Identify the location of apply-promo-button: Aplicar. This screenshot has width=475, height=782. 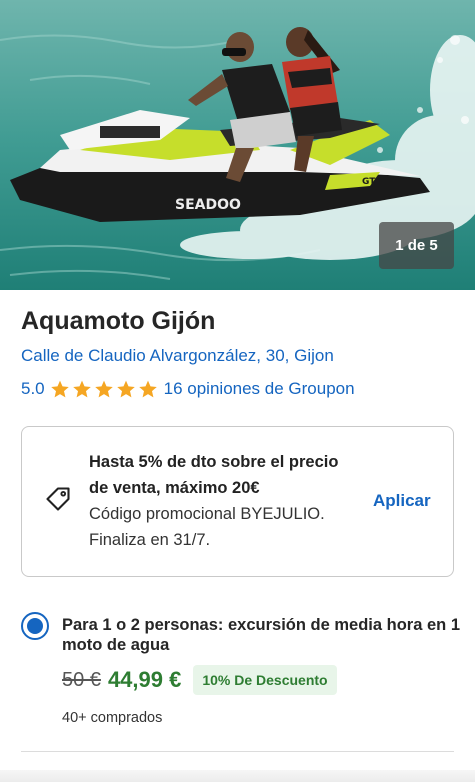
(402, 501).